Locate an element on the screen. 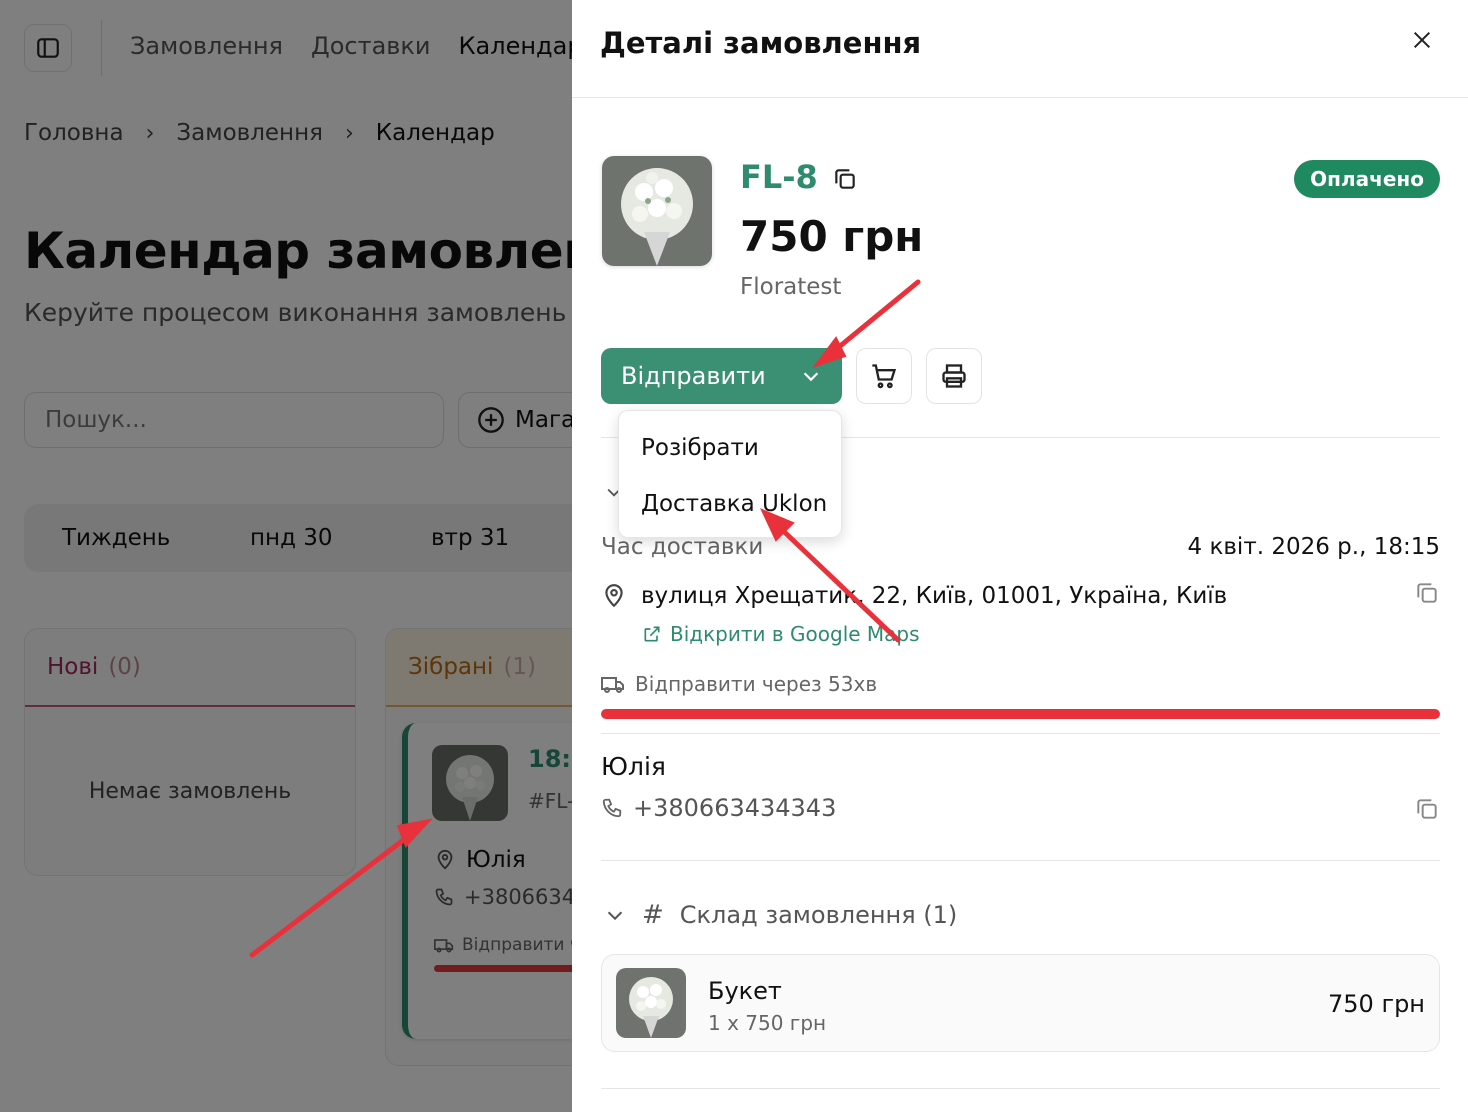 Image resolution: width=1468 pixels, height=1112 pixels. google-maps-link: Відкрити в Google Maps is located at coordinates (781, 634).